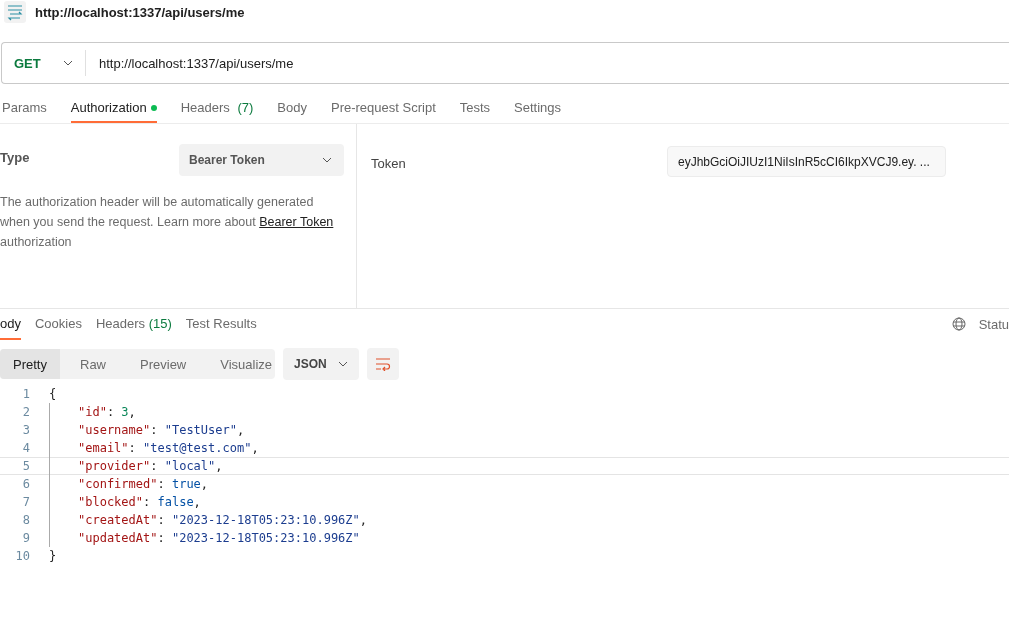  Describe the element at coordinates (140, 12) in the screenshot. I see `request-title: http://localhost:1337/api/users/me` at that location.